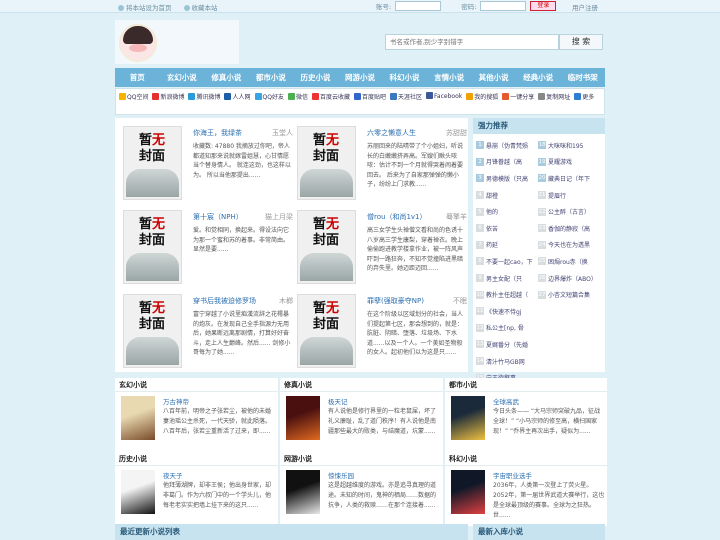 Image resolution: width=720 pixels, height=540 pixels. What do you see at coordinates (582, 77) in the screenshot?
I see `nav-item: 临时书架` at bounding box center [582, 77].